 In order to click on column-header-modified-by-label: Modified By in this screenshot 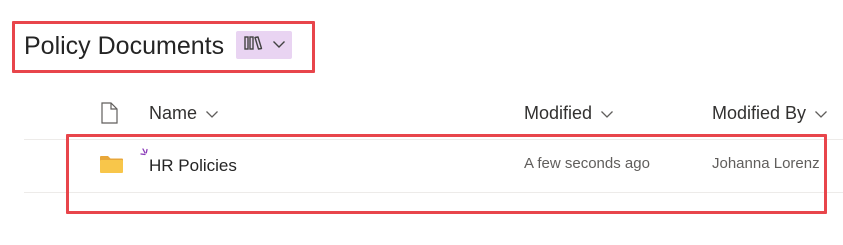, I will do `click(759, 113)`.